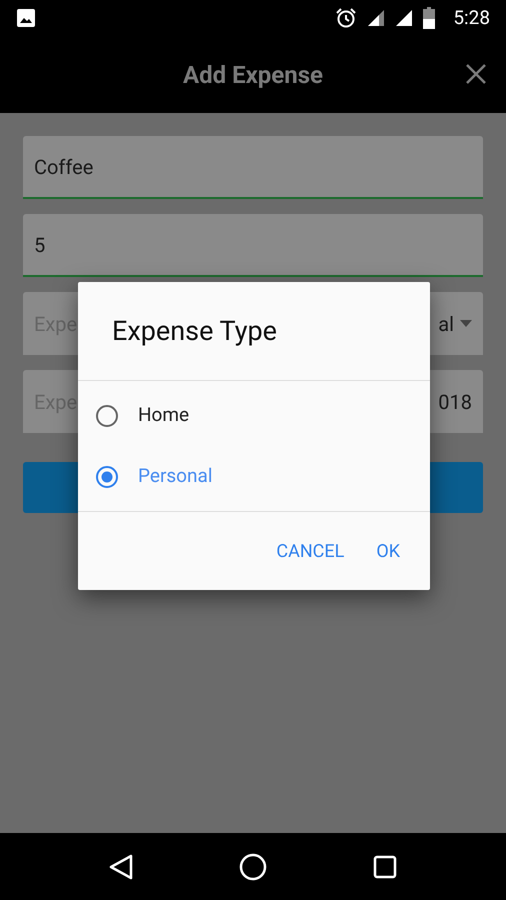  I want to click on field-value: 018, so click(455, 402).